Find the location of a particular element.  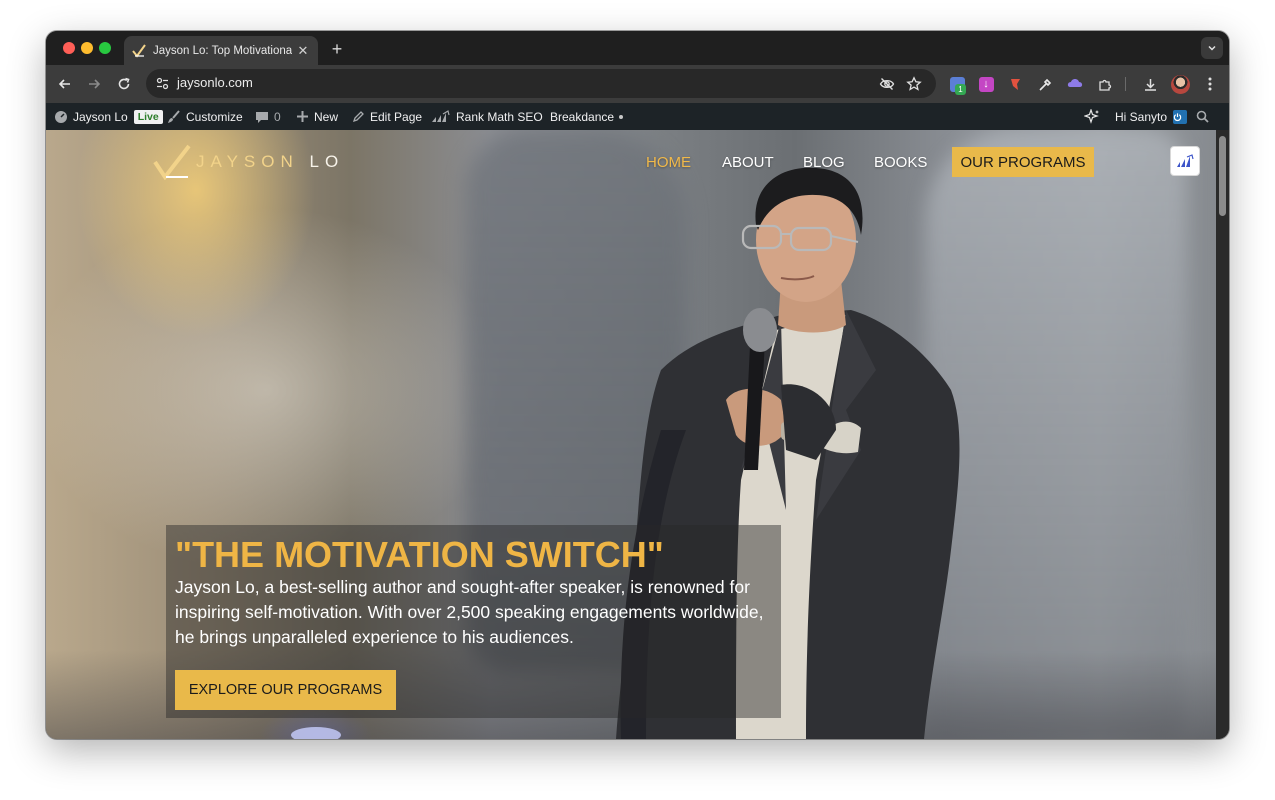

back-arrow-icon is located at coordinates (64, 84).